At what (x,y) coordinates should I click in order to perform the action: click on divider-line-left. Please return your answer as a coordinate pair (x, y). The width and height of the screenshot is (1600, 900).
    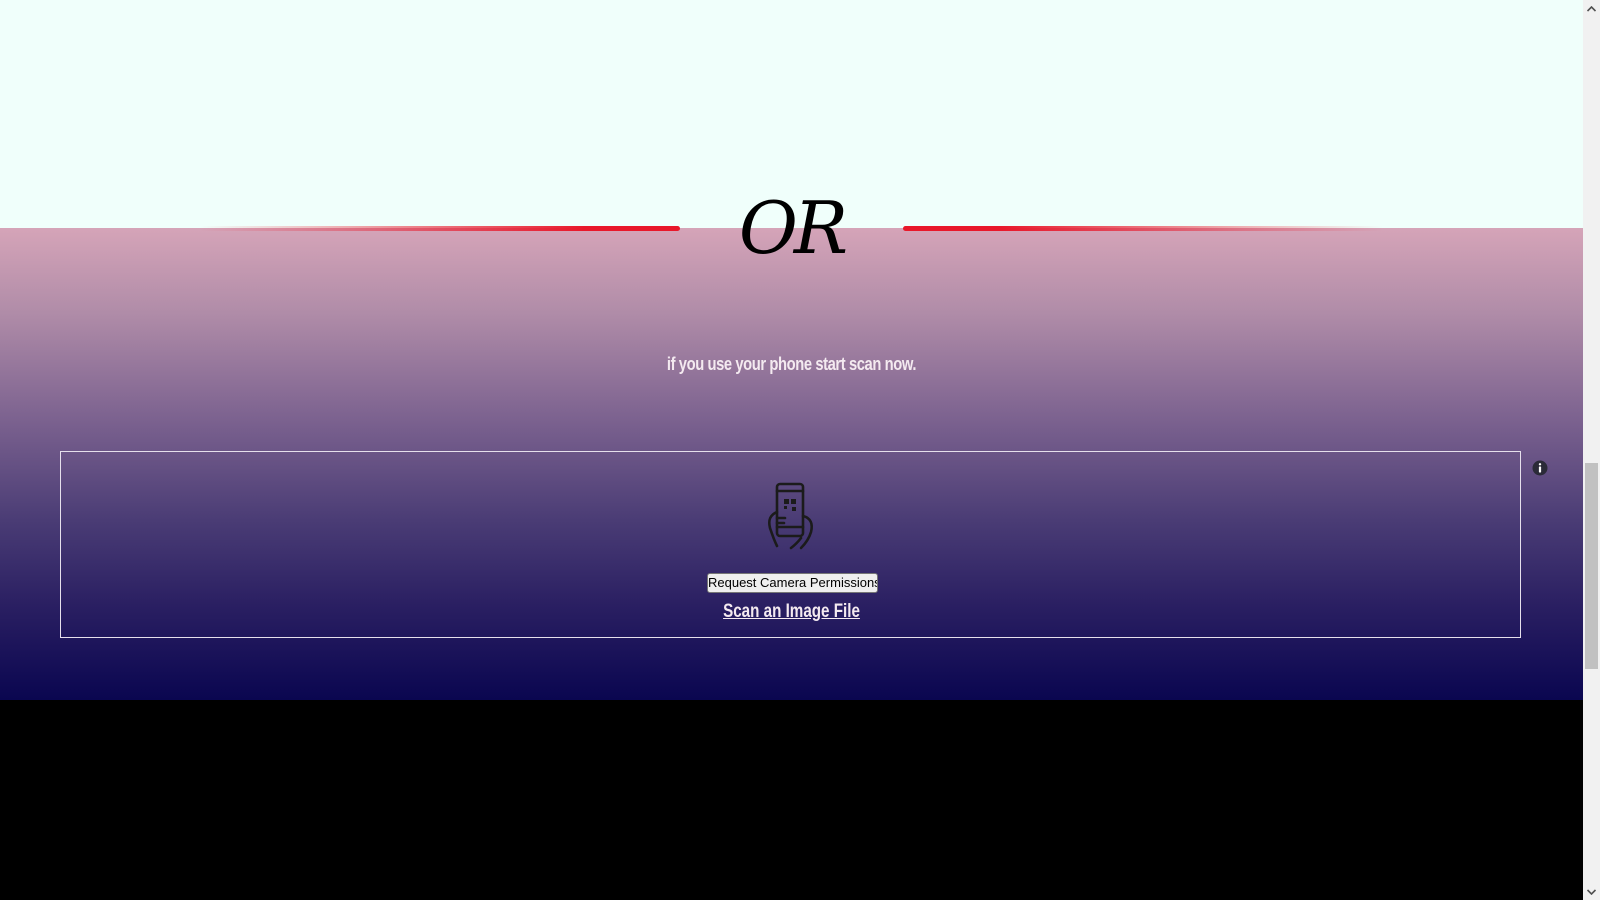
    Looking at the image, I should click on (440, 228).